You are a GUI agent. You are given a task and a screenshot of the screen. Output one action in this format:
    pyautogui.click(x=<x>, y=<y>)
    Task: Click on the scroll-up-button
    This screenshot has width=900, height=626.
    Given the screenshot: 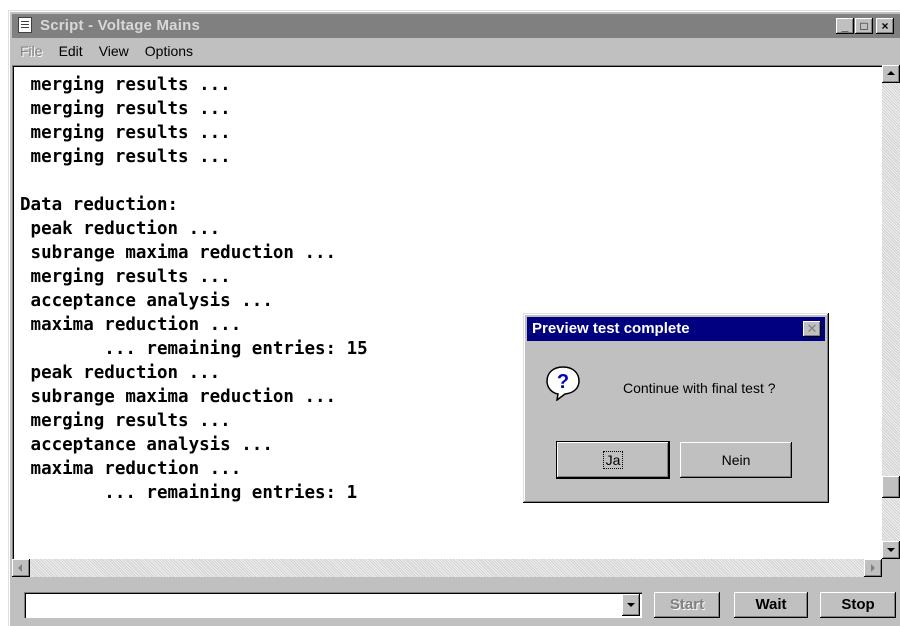 What is the action you would take?
    pyautogui.click(x=891, y=74)
    